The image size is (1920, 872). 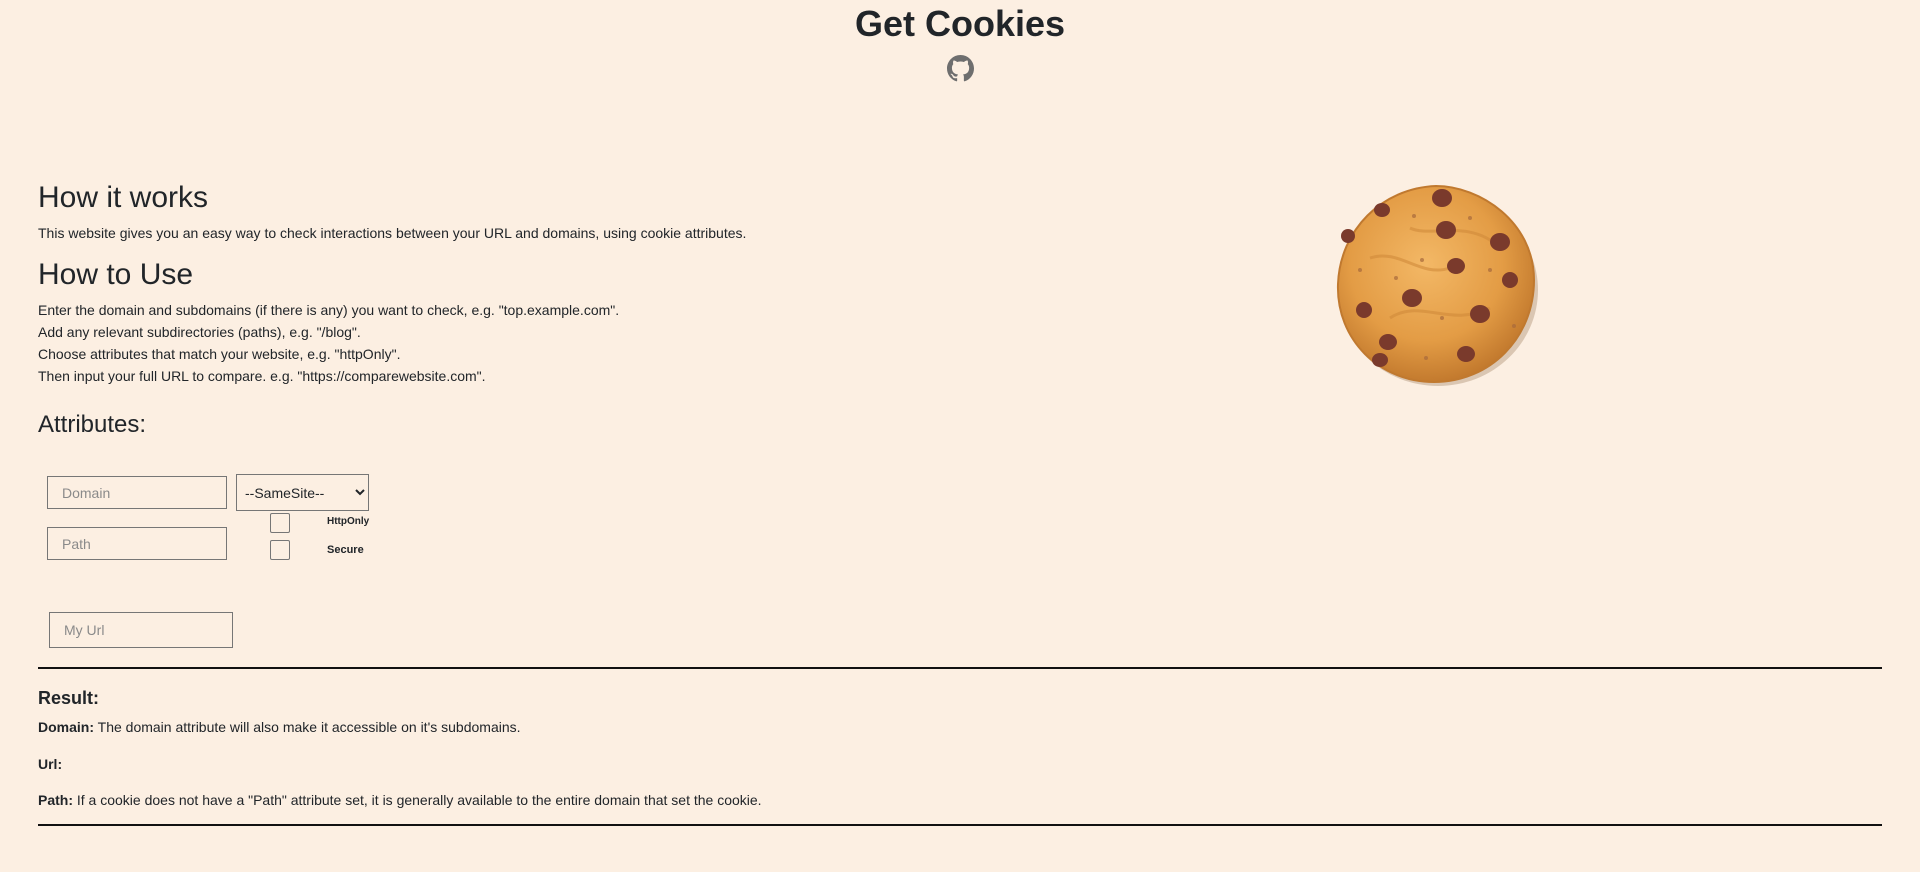 What do you see at coordinates (280, 523) in the screenshot?
I see `httponly-checkbox` at bounding box center [280, 523].